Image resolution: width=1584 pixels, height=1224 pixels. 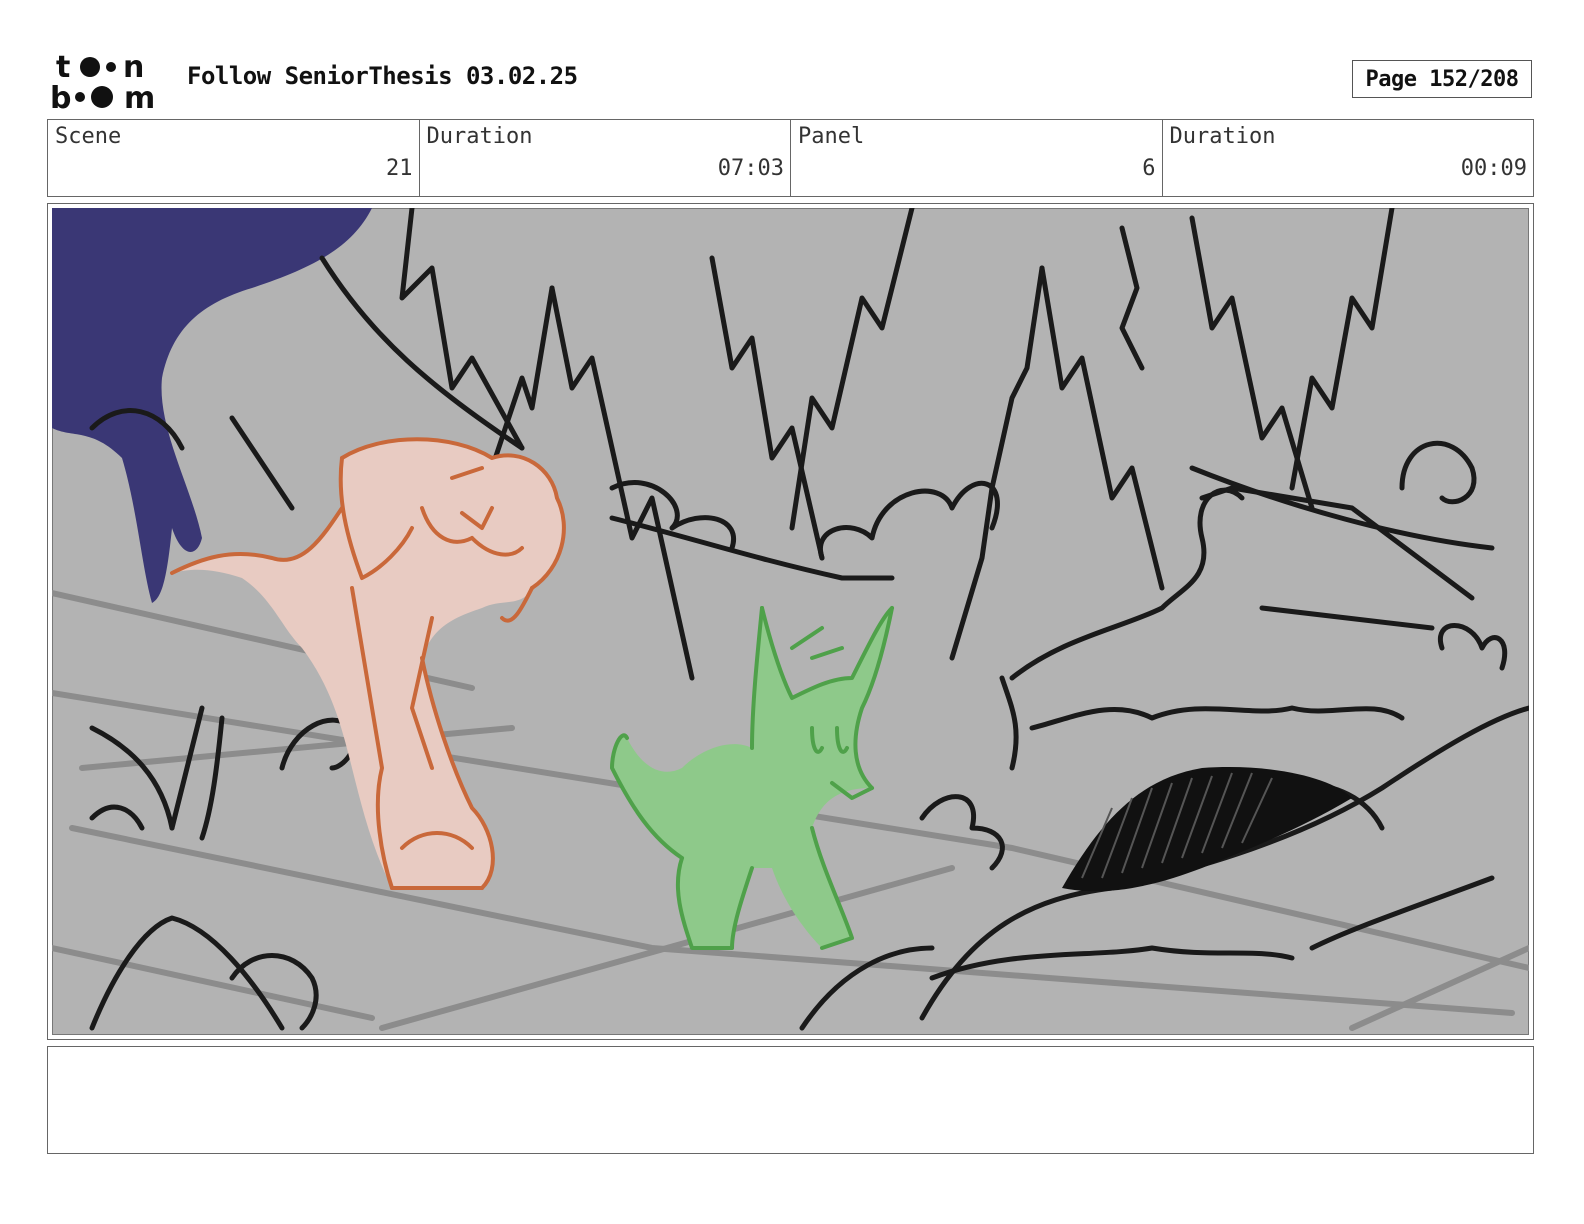 What do you see at coordinates (1222, 136) in the screenshot?
I see `panel-duration-label: Duration` at bounding box center [1222, 136].